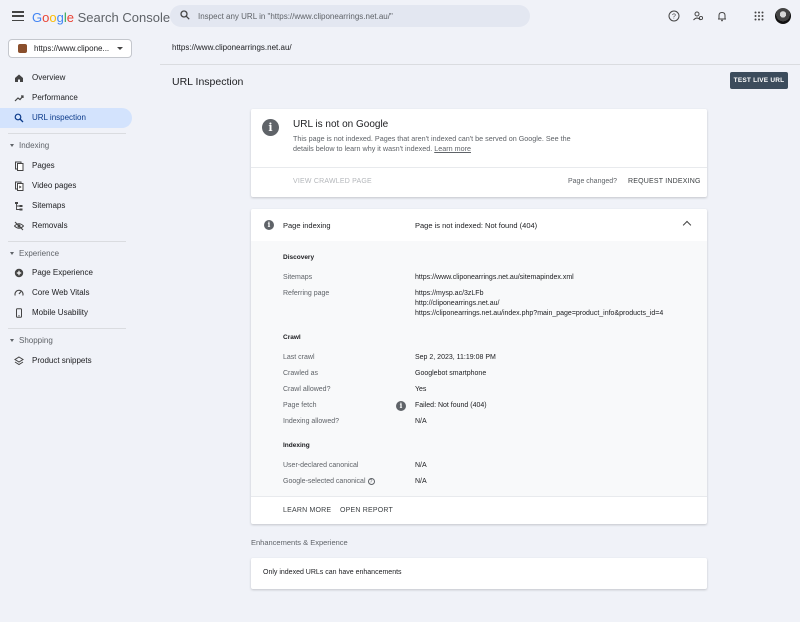 Image resolution: width=800 pixels, height=622 pixels. What do you see at coordinates (70, 17) in the screenshot?
I see `logo-letter: e` at bounding box center [70, 17].